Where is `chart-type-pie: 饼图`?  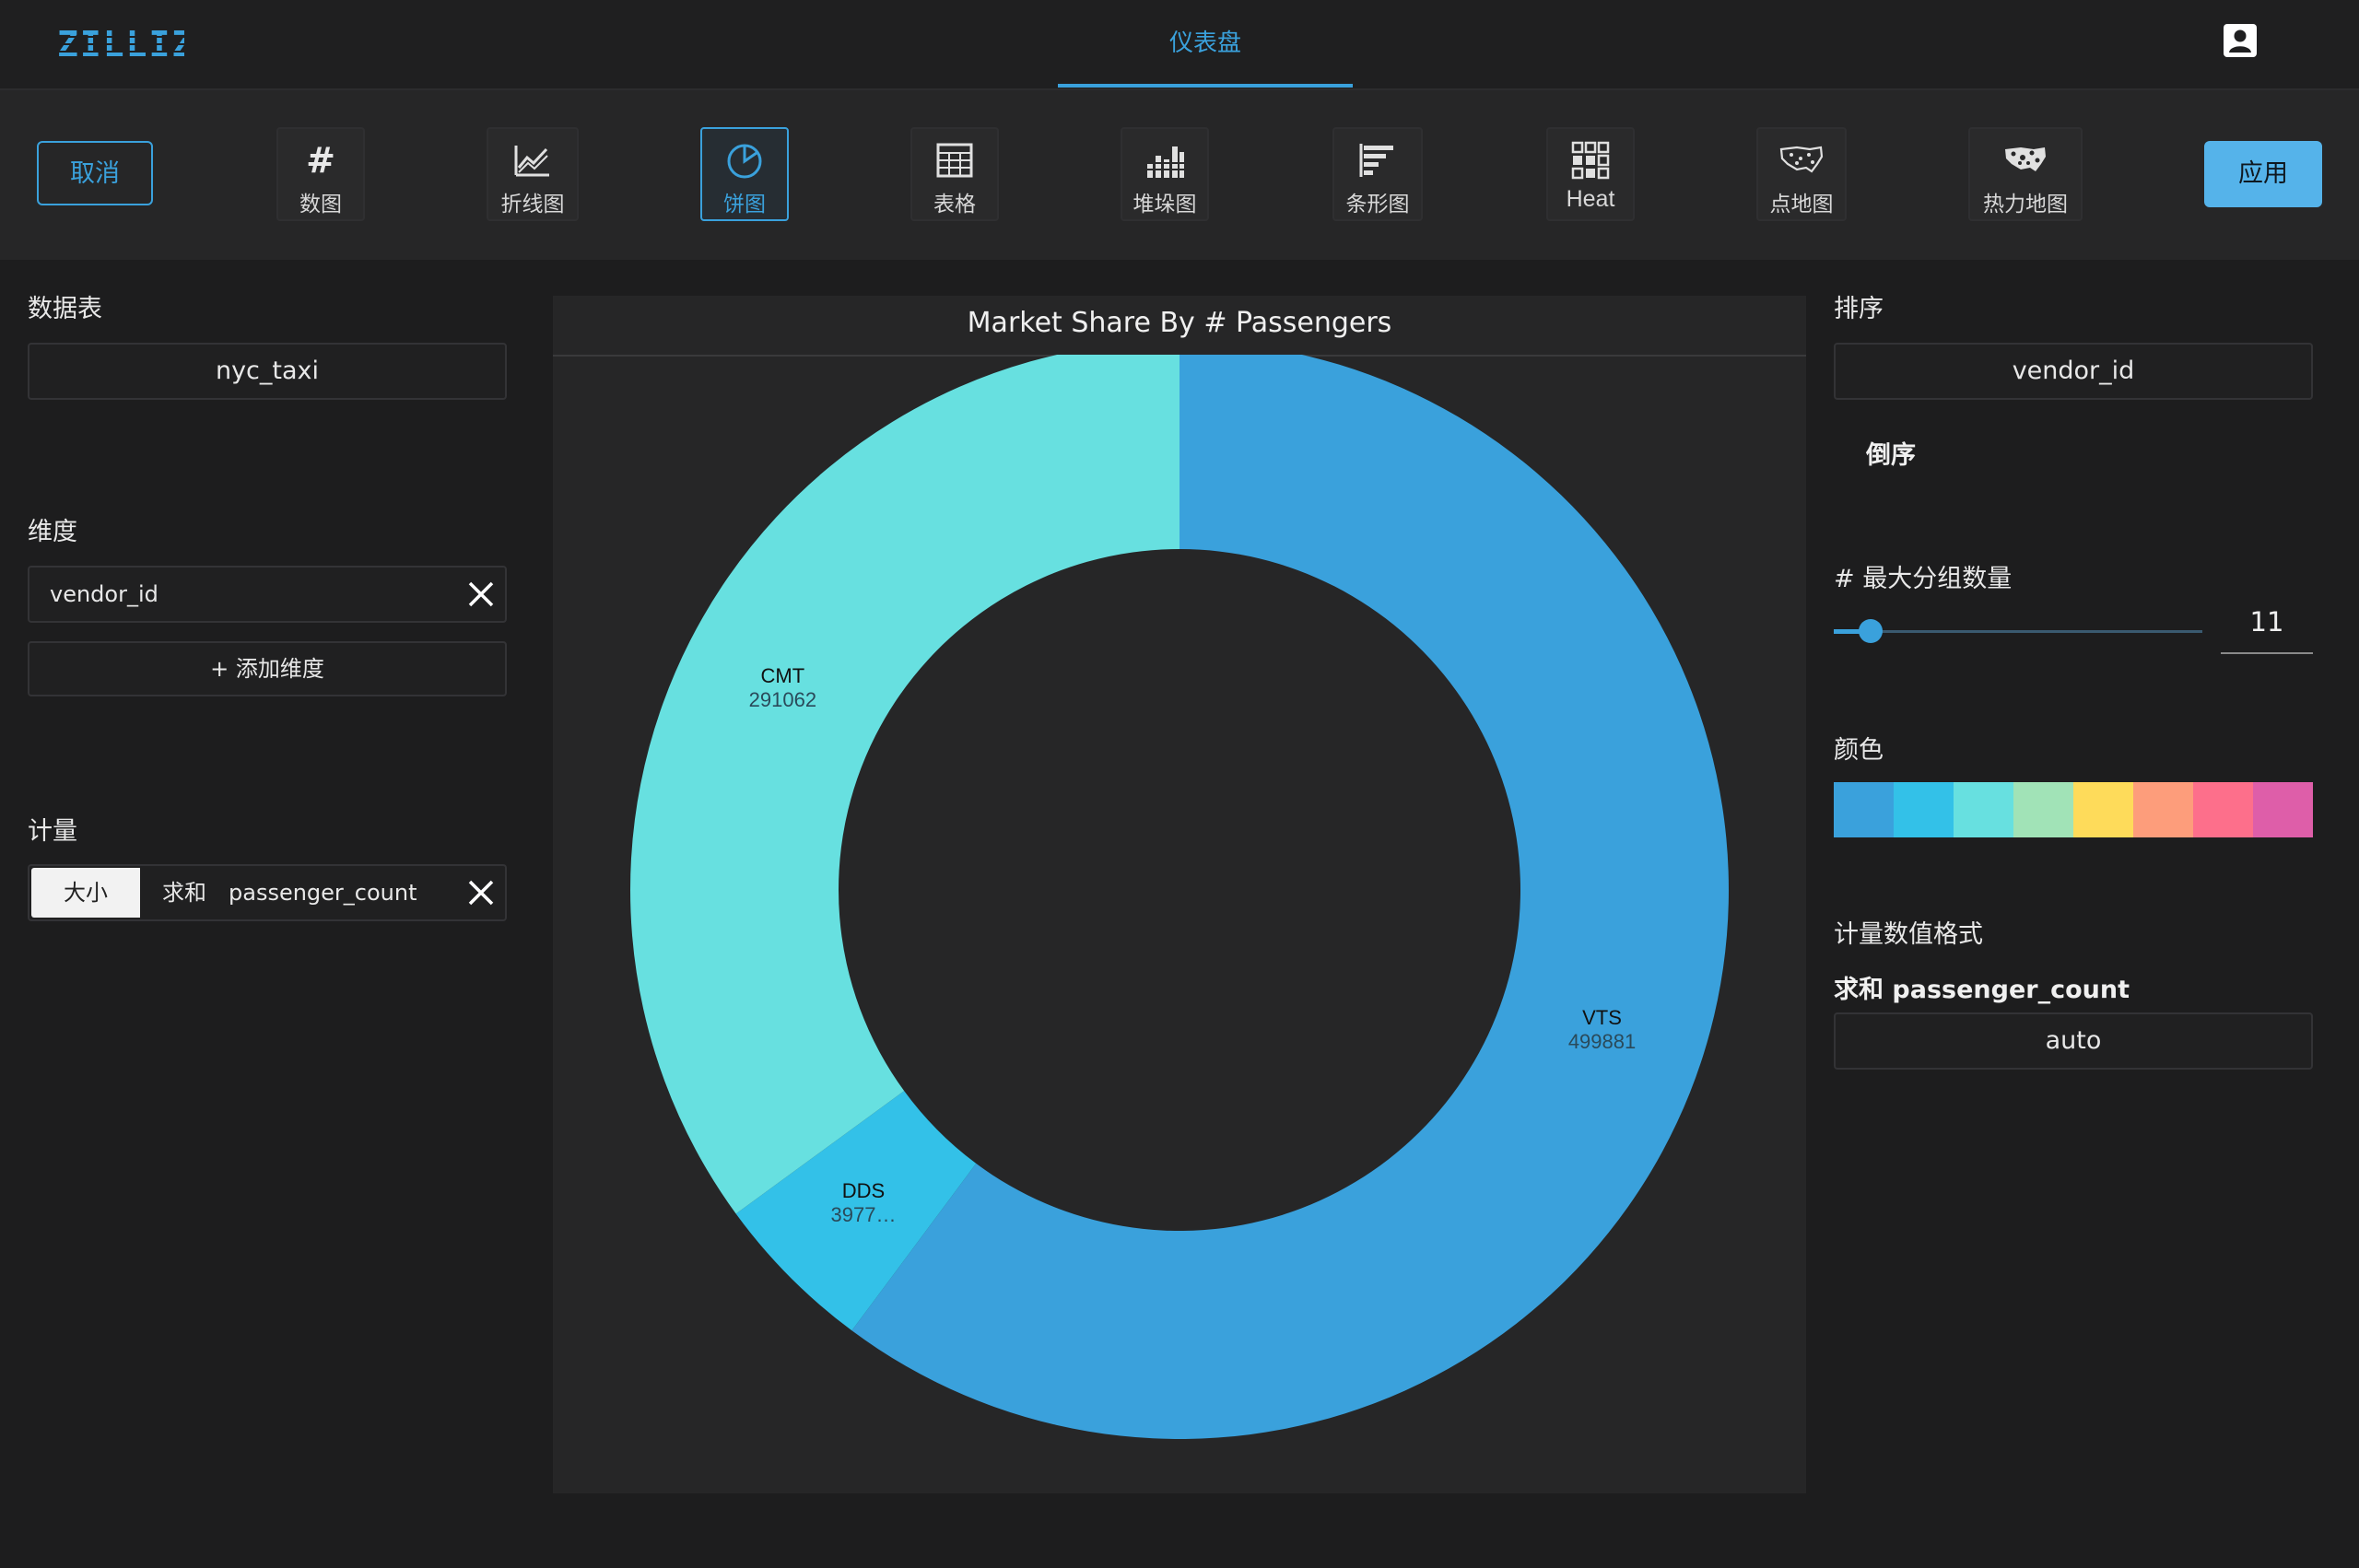 chart-type-pie: 饼图 is located at coordinates (744, 174).